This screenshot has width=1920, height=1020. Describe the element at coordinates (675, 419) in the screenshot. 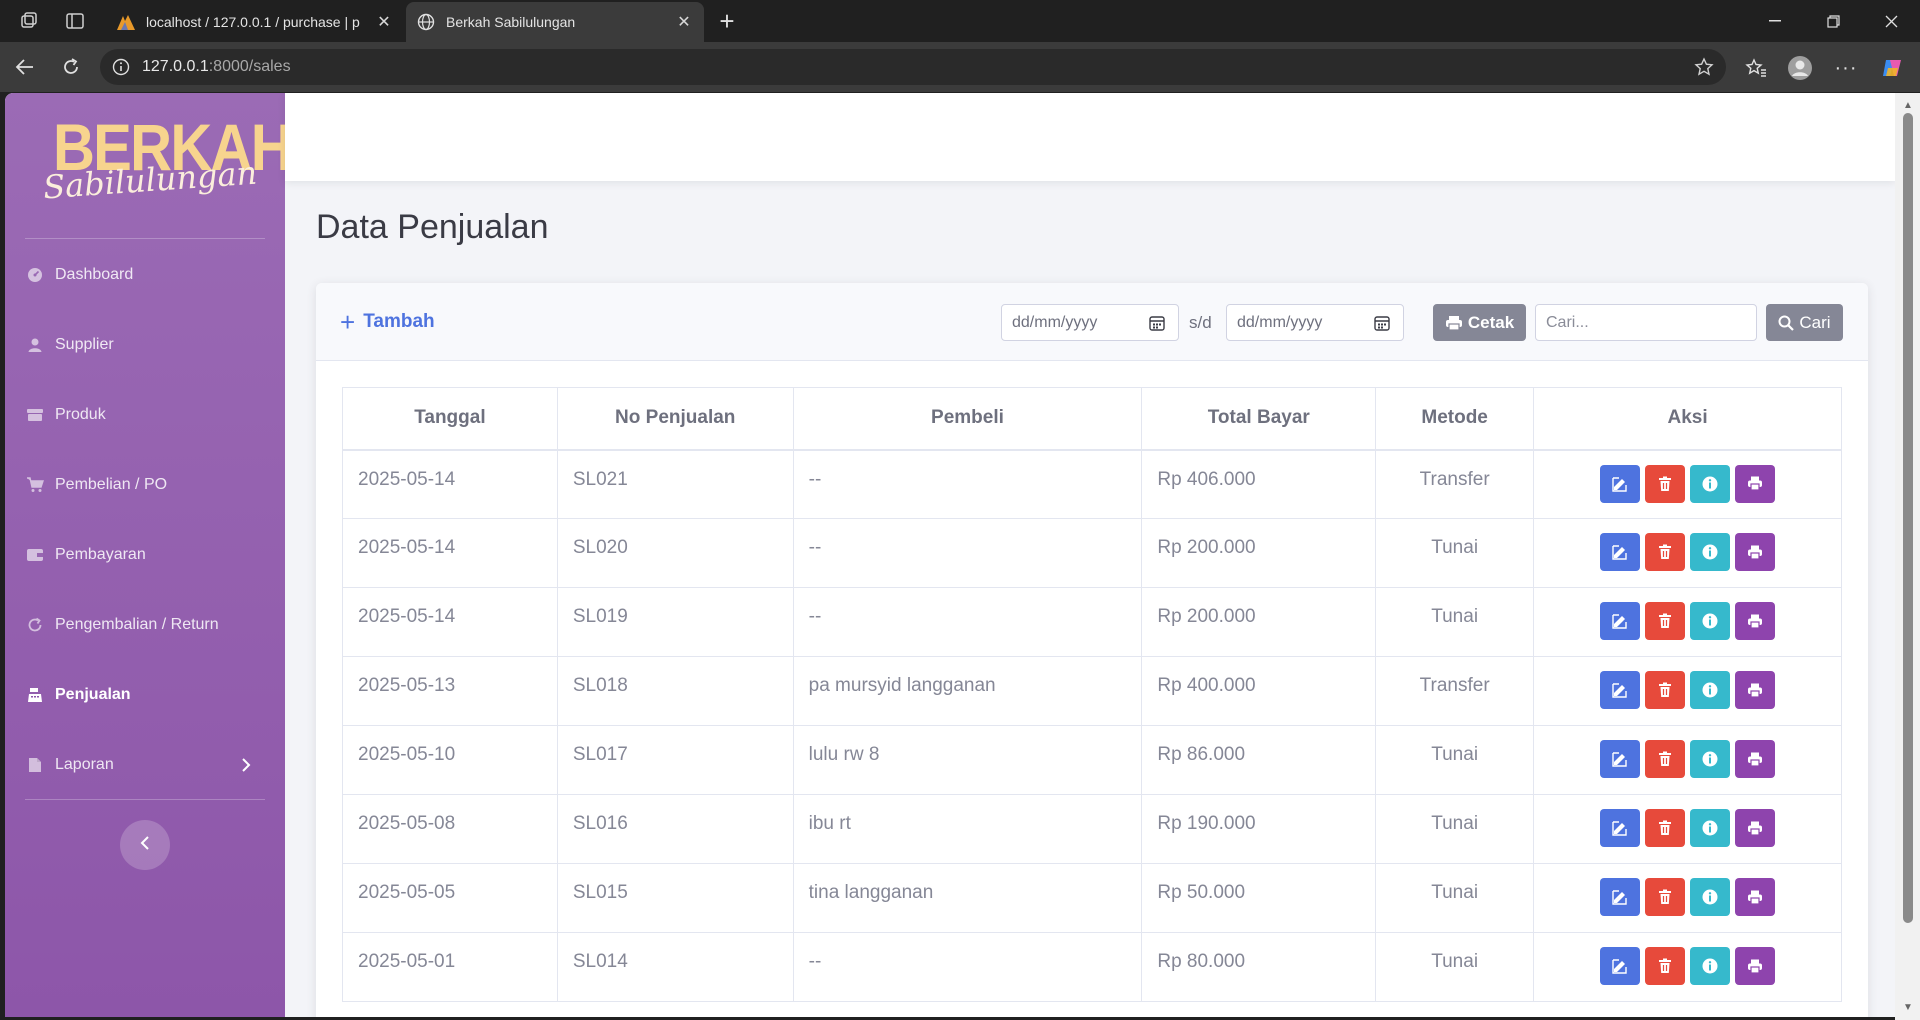

I see `column-header: No Penjualan` at that location.